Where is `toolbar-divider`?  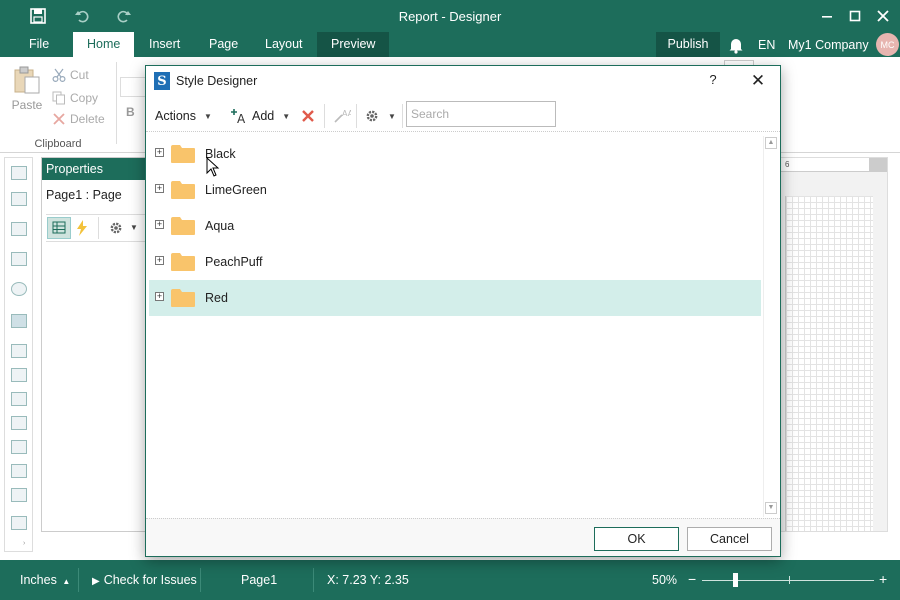
toolbar-divider is located at coordinates (356, 116).